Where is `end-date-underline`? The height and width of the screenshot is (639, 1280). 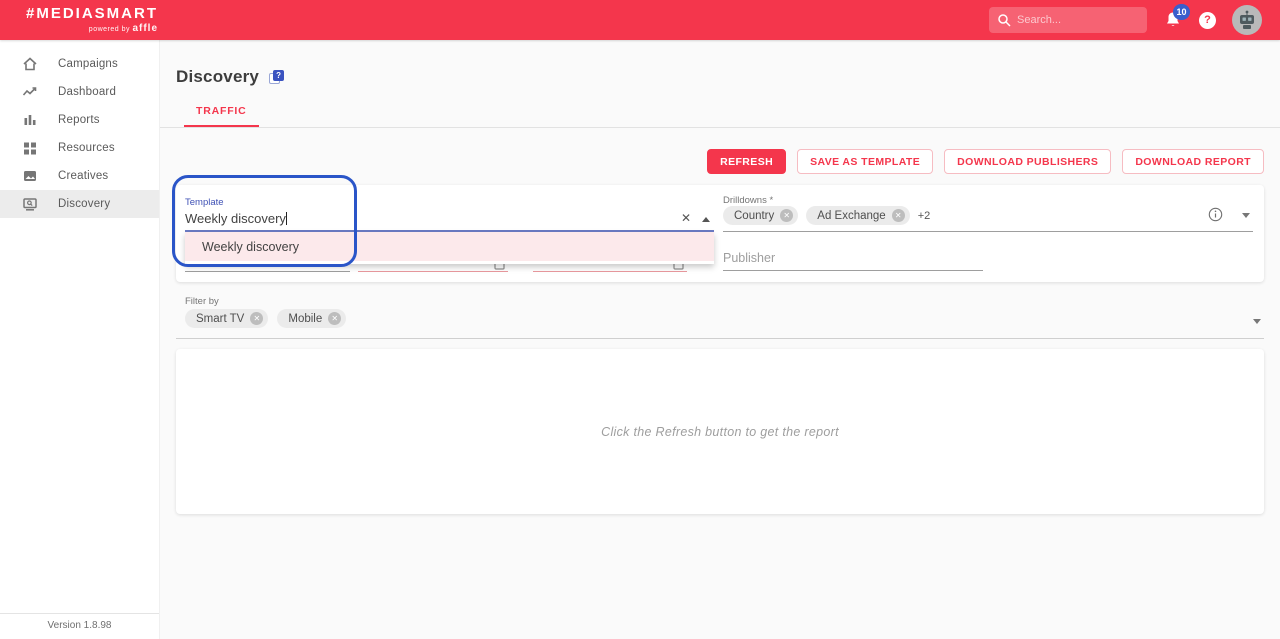 end-date-underline is located at coordinates (610, 271).